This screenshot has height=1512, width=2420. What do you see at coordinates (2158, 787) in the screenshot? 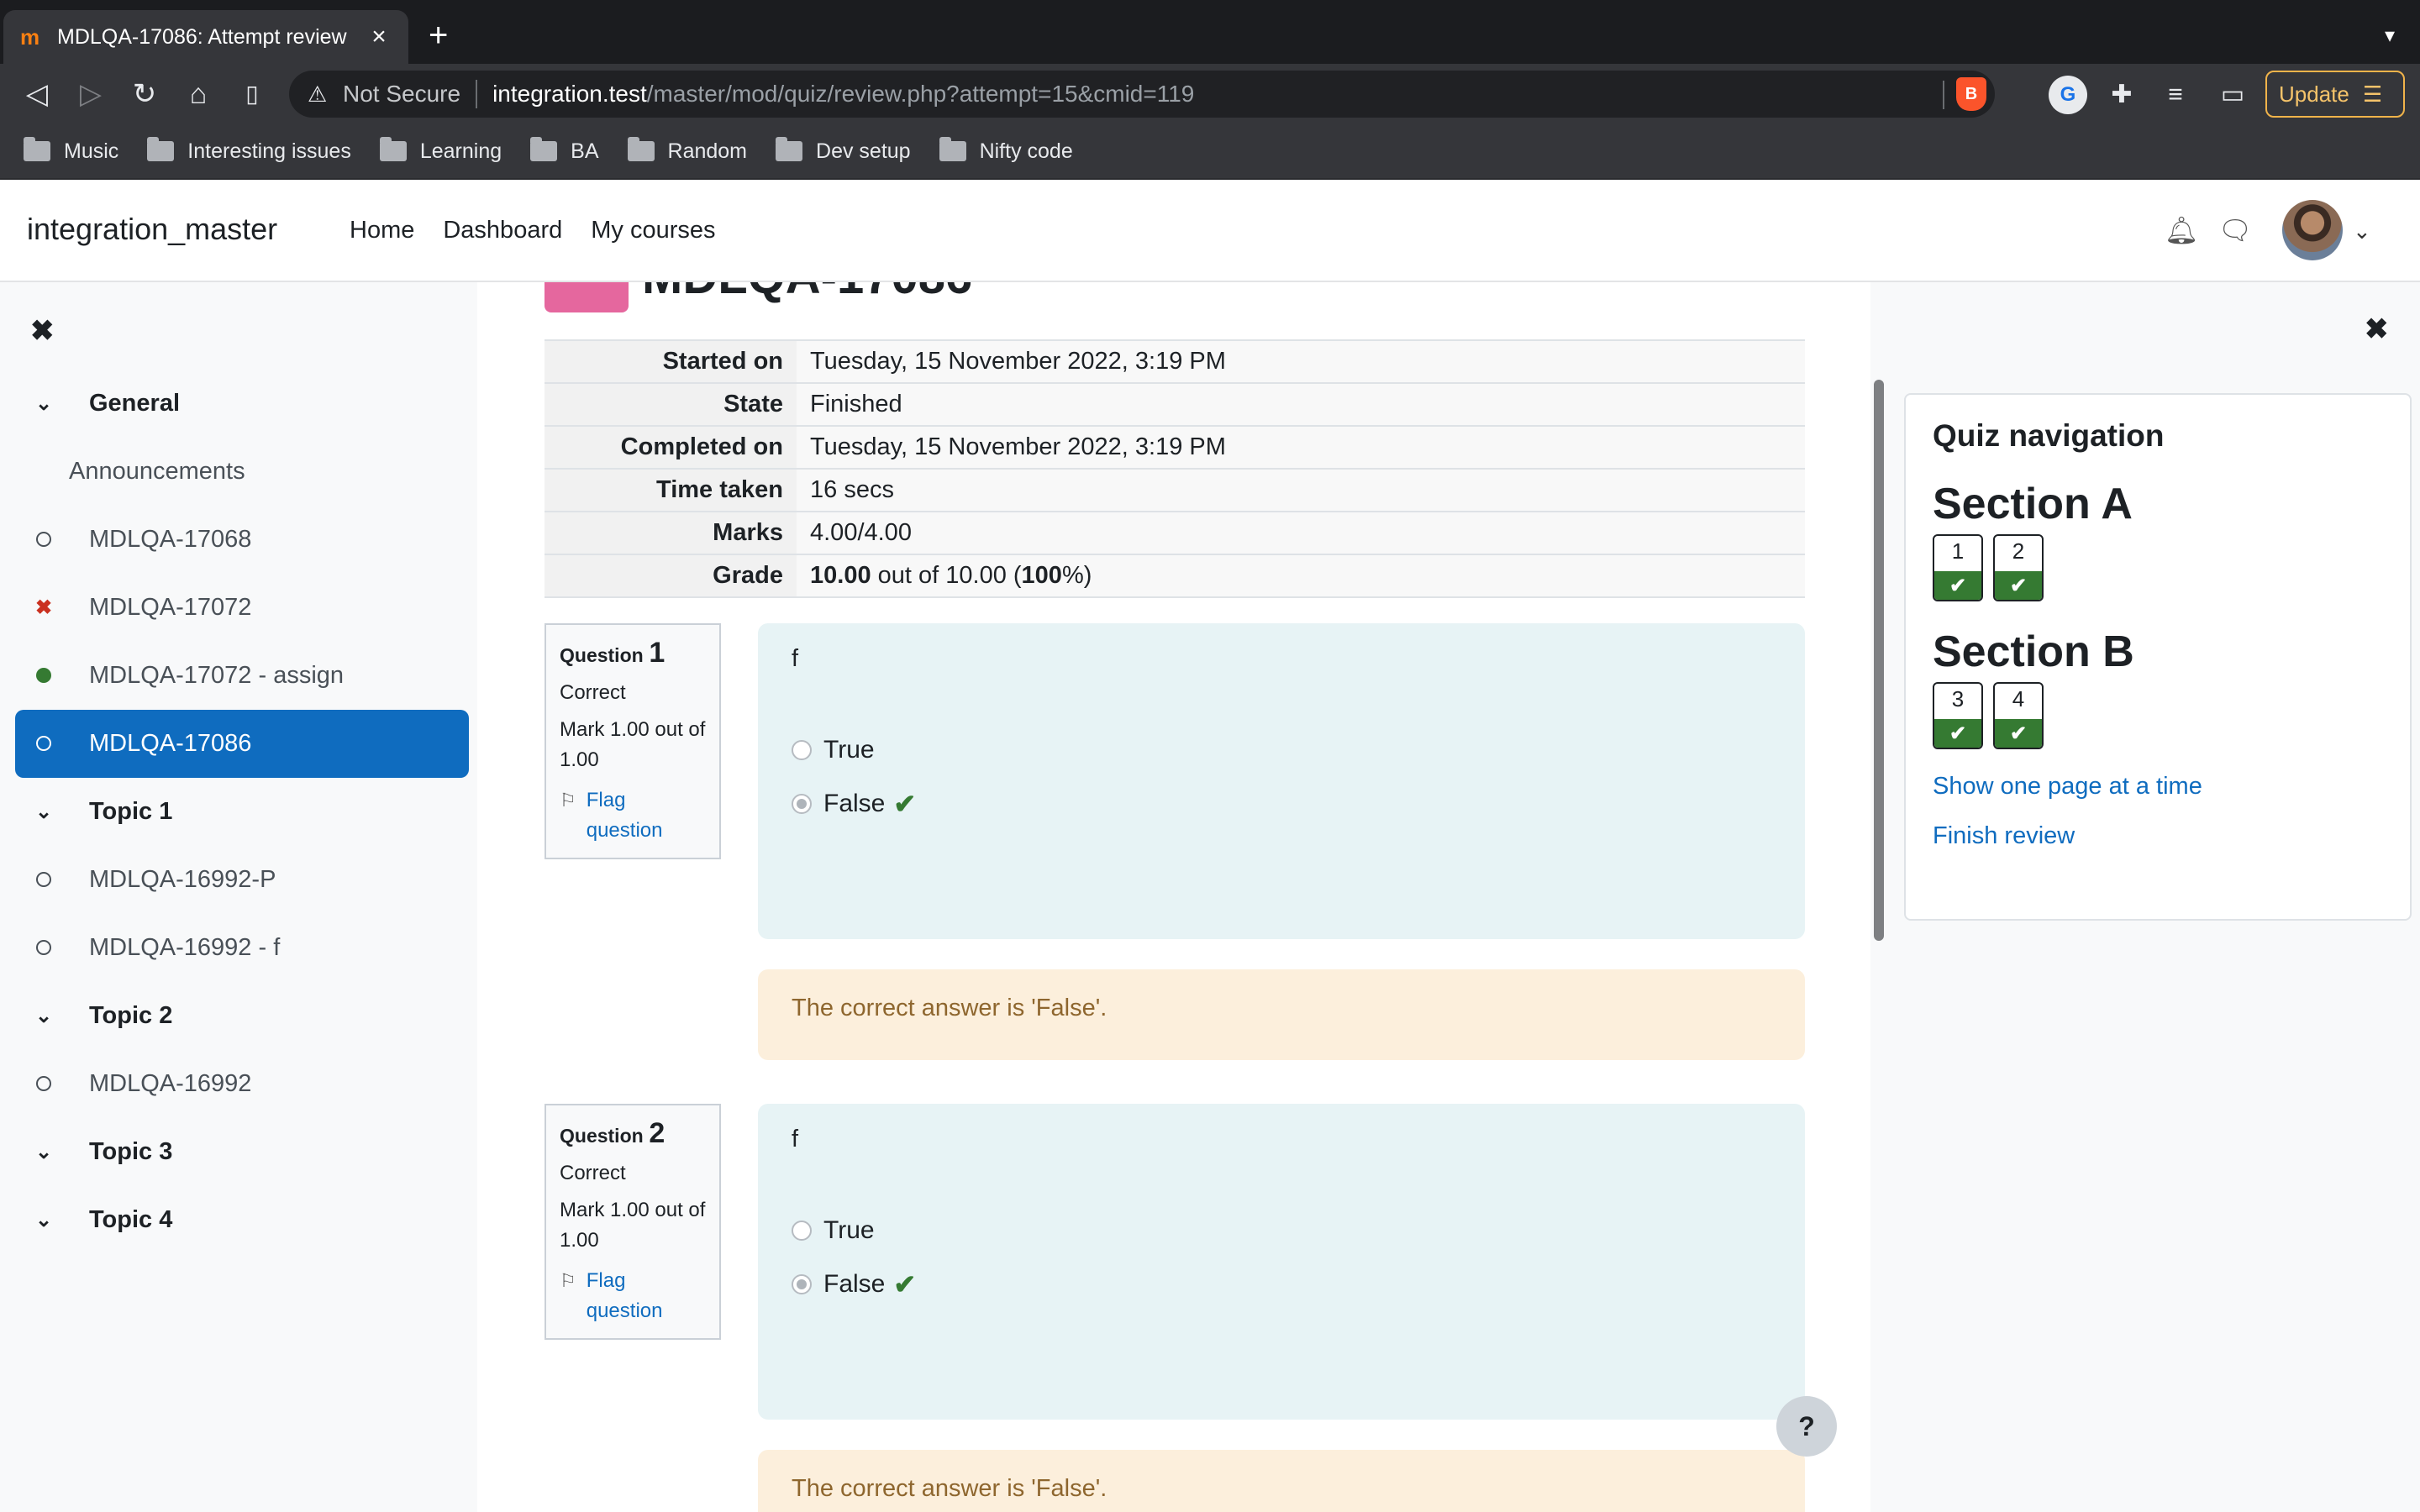
I see `show-one-page-link: Show one page at a time` at bounding box center [2158, 787].